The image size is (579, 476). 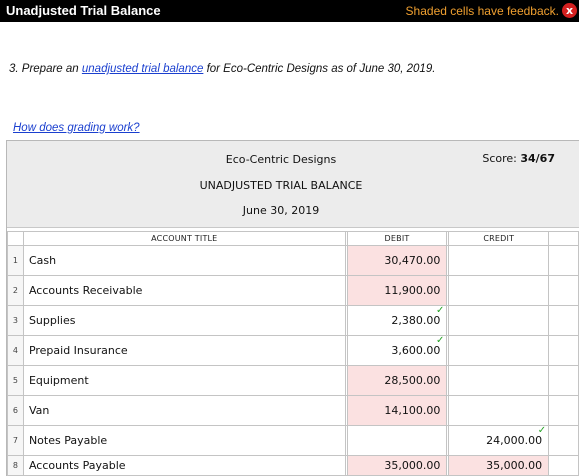 I want to click on window-title: Unadjusted Trial Balance, so click(x=83, y=10).